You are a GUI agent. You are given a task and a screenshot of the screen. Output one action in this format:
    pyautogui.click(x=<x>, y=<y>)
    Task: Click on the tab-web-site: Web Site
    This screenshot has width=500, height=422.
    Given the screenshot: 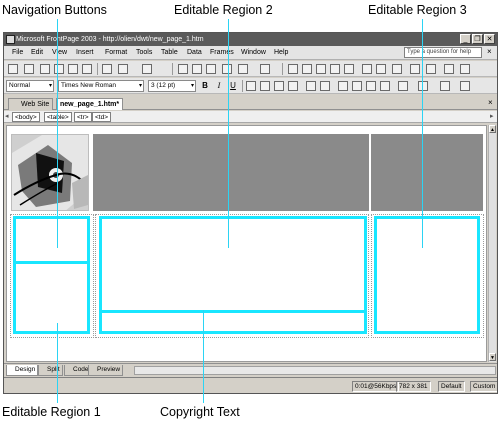 What is the action you would take?
    pyautogui.click(x=31, y=104)
    